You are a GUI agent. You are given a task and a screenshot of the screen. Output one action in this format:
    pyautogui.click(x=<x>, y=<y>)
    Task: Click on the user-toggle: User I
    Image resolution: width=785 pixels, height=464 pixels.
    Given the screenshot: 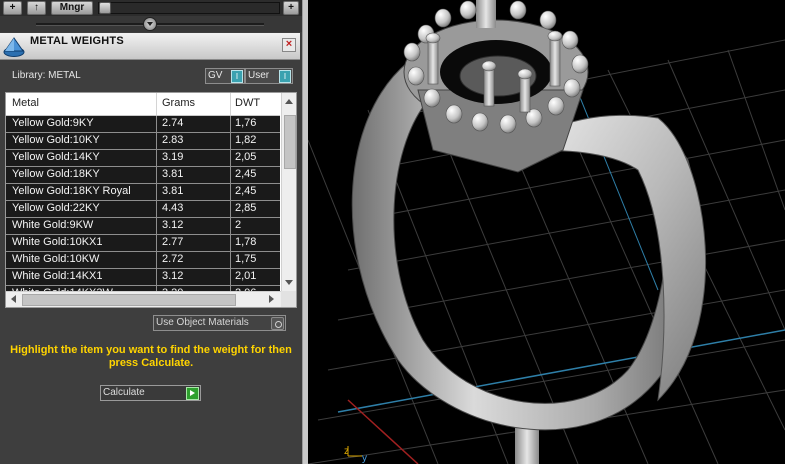 What is the action you would take?
    pyautogui.click(x=269, y=76)
    